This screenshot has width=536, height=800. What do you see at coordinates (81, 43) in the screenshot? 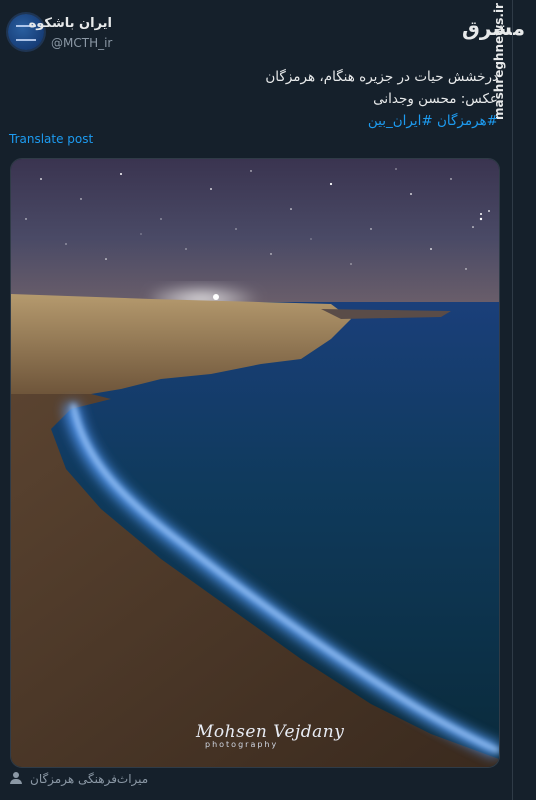
I see `user-handle: @MCTH_ir` at bounding box center [81, 43].